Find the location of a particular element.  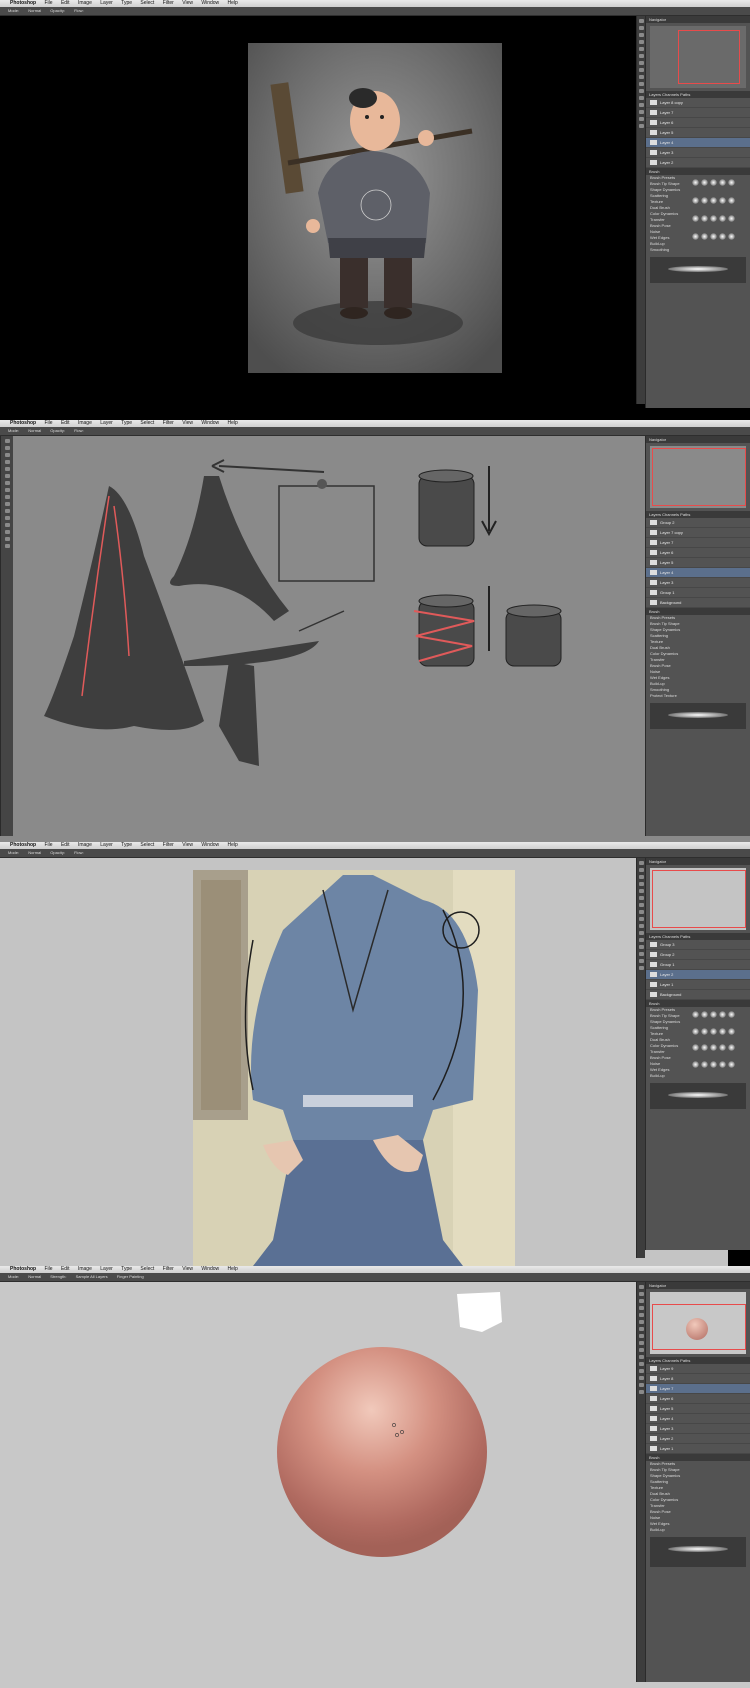

brush-option: Smoothing is located at coordinates (667, 250).